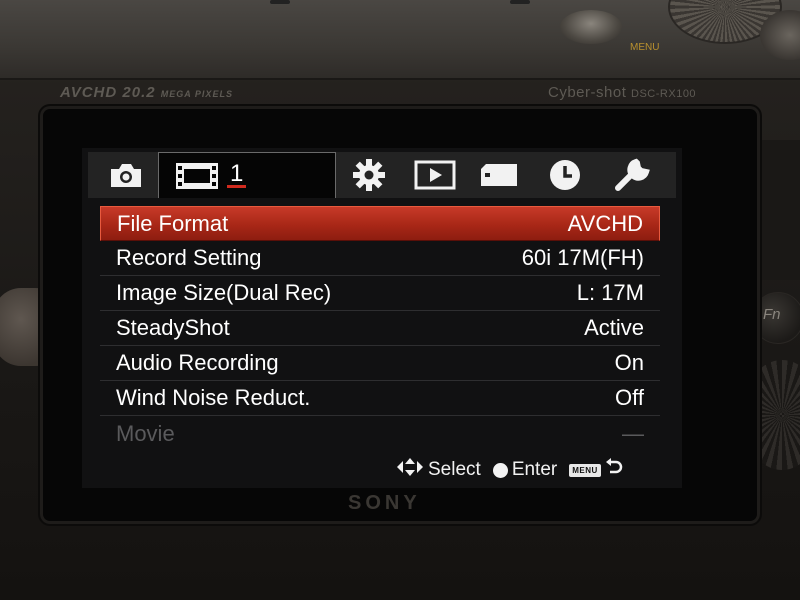 Image resolution: width=800 pixels, height=600 pixels. I want to click on fn-label: Fn, so click(772, 314).